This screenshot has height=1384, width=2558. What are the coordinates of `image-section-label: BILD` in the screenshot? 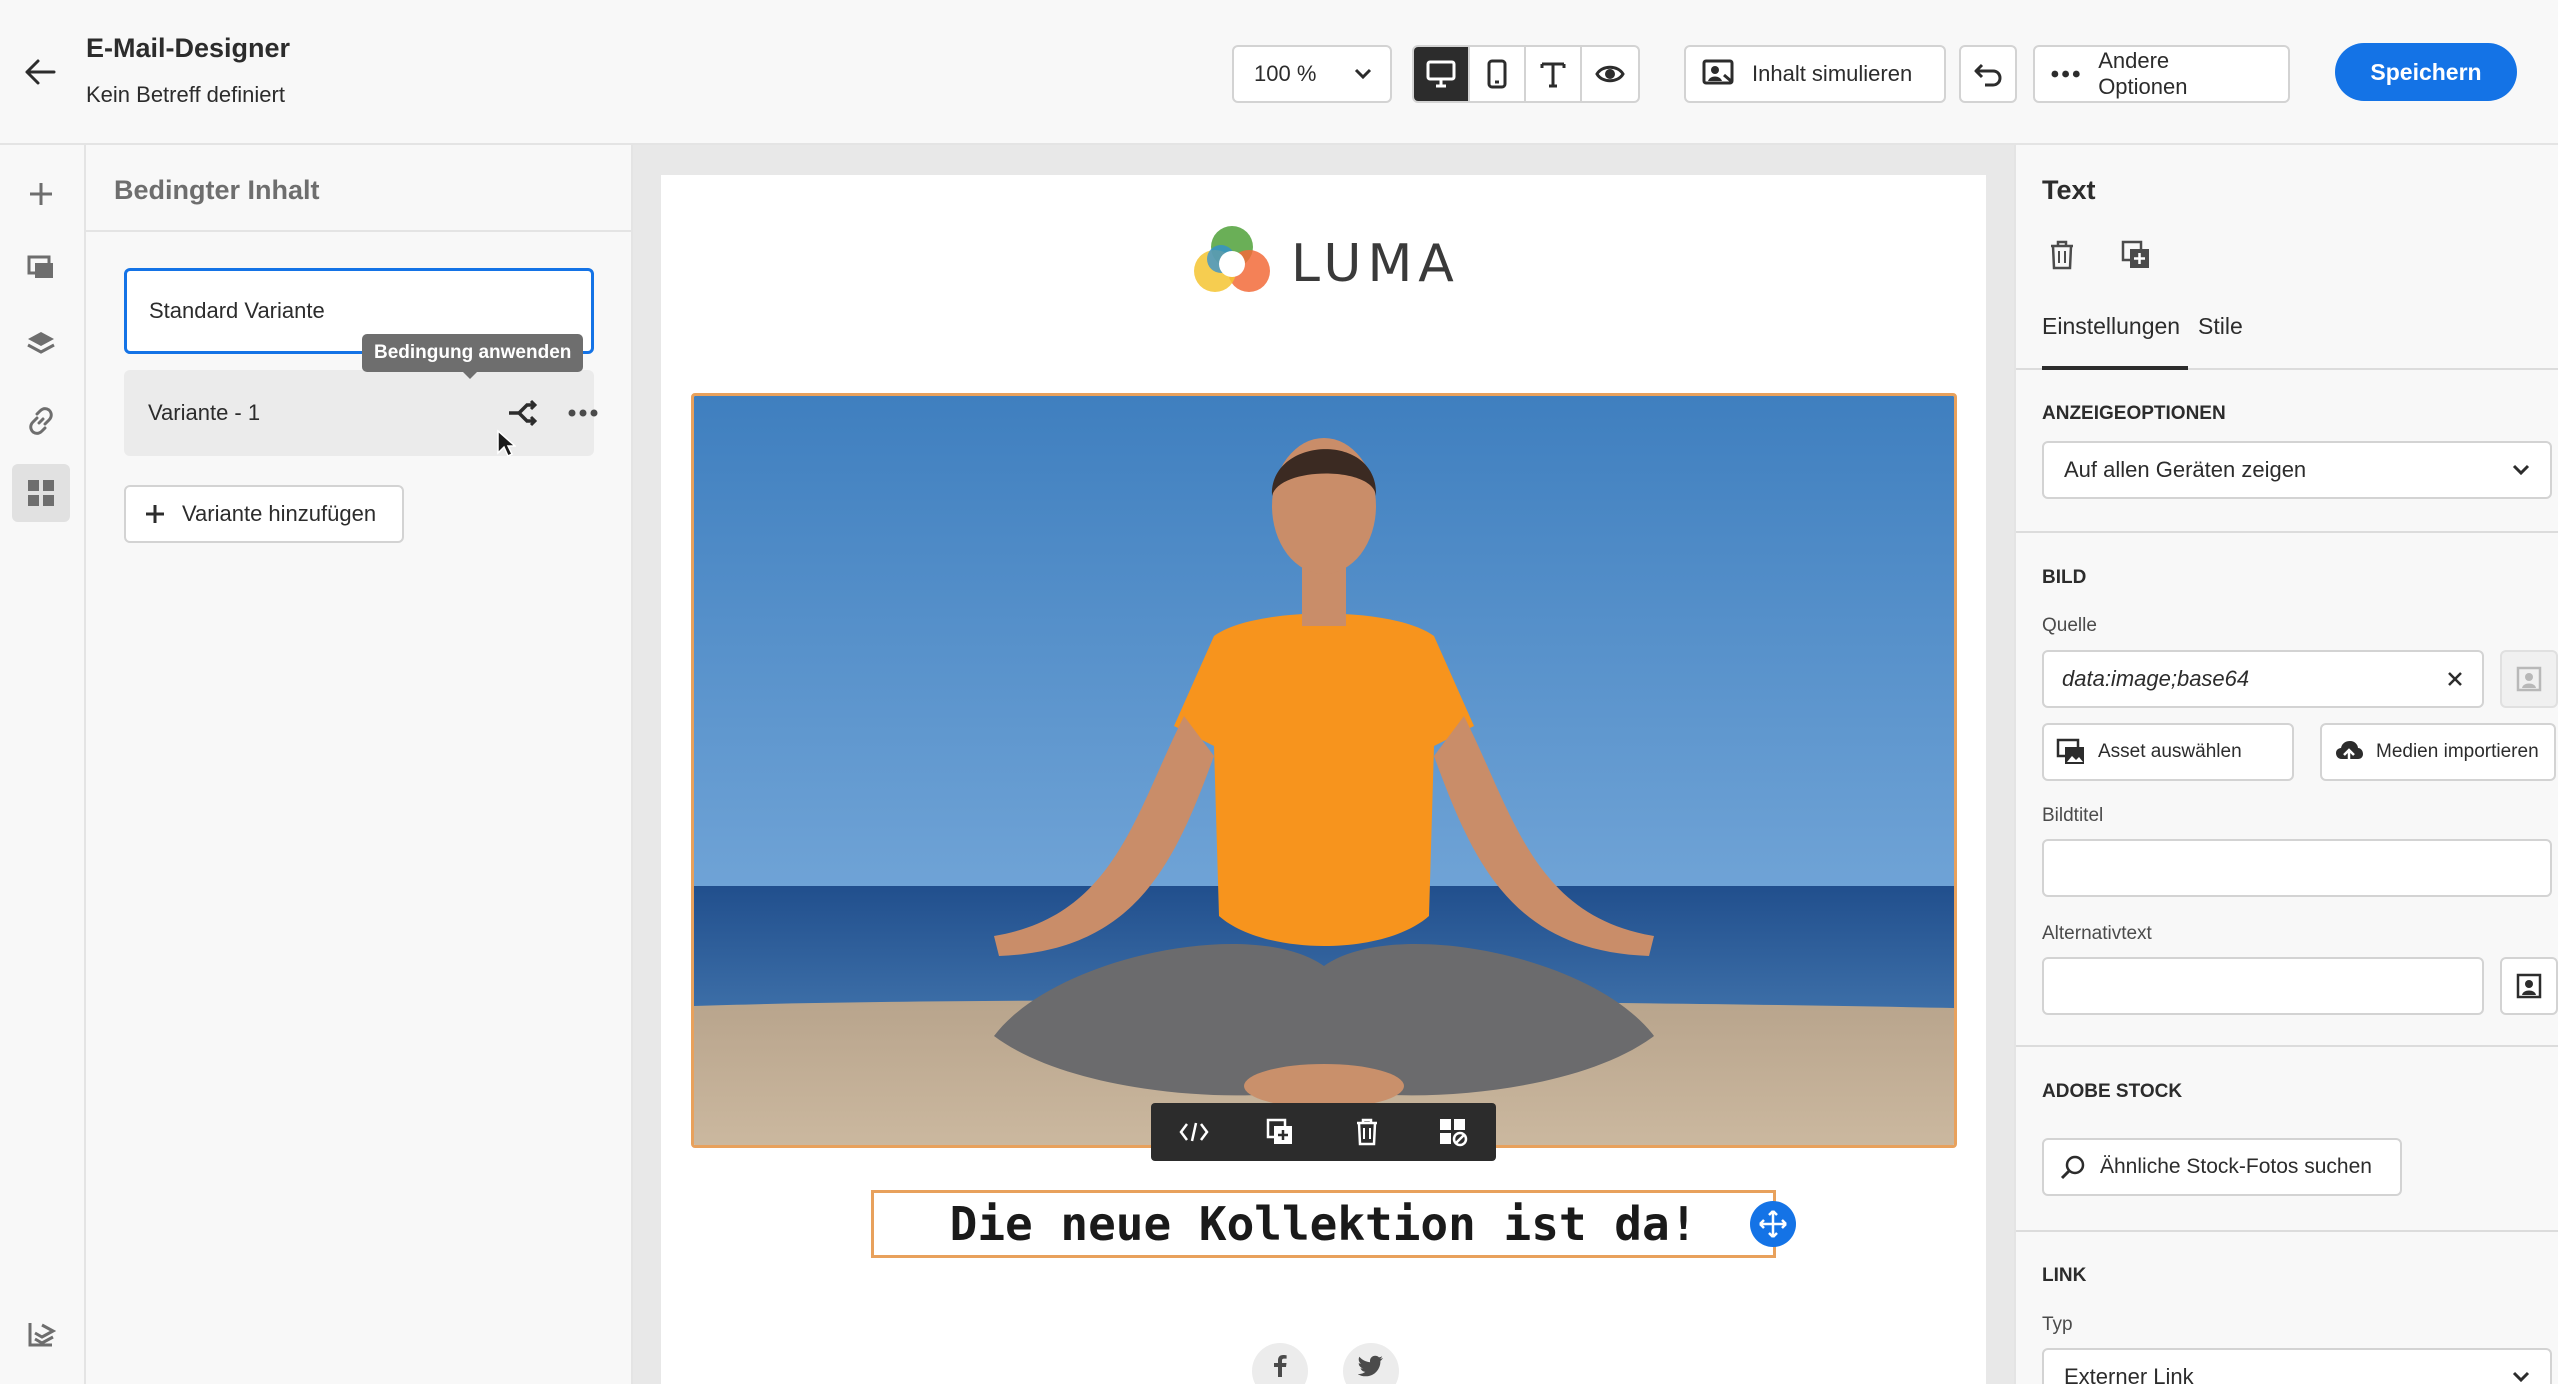 It's located at (2064, 577).